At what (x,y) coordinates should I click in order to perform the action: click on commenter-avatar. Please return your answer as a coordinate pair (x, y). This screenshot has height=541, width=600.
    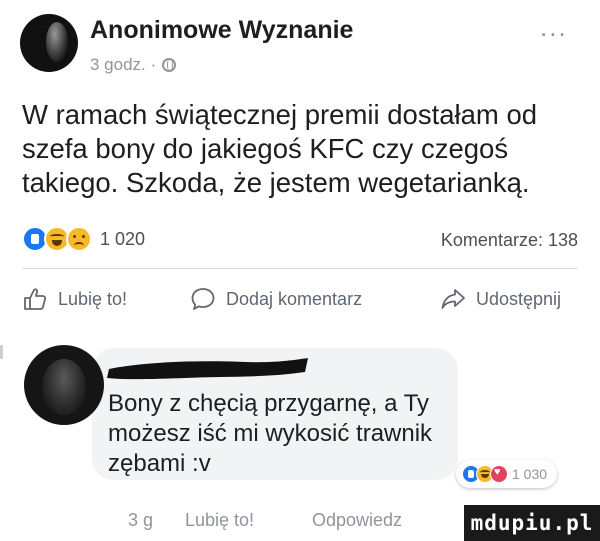
    Looking at the image, I should click on (64, 385).